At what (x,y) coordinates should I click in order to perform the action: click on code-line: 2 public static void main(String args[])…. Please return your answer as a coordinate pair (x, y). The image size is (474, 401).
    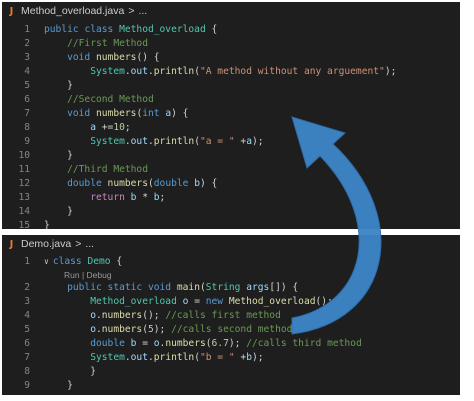
    Looking at the image, I should click on (231, 288).